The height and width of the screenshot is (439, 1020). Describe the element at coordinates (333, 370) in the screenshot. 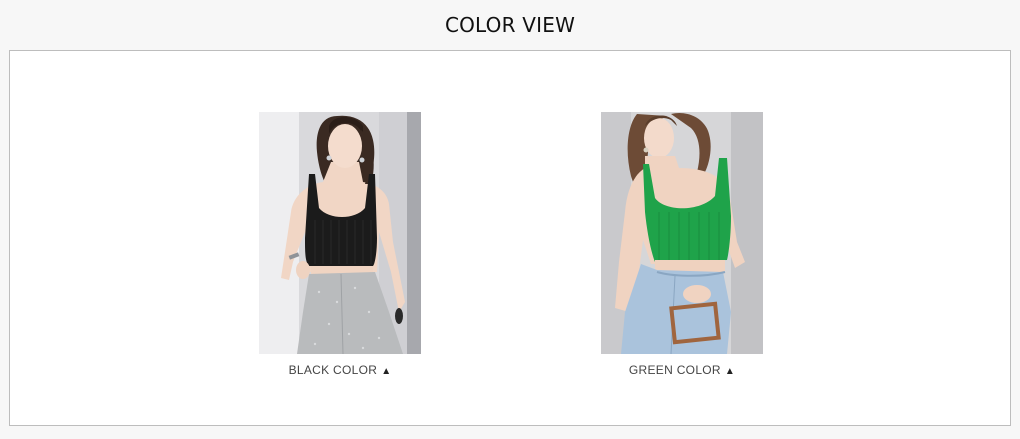

I see `black-color-label: BLACK COLOR` at that location.